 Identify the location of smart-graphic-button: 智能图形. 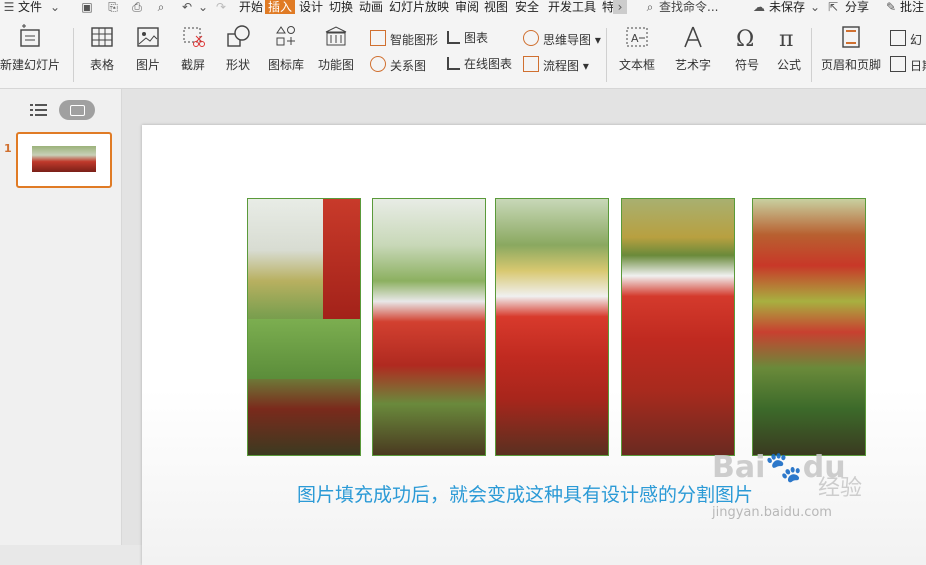
(404, 39).